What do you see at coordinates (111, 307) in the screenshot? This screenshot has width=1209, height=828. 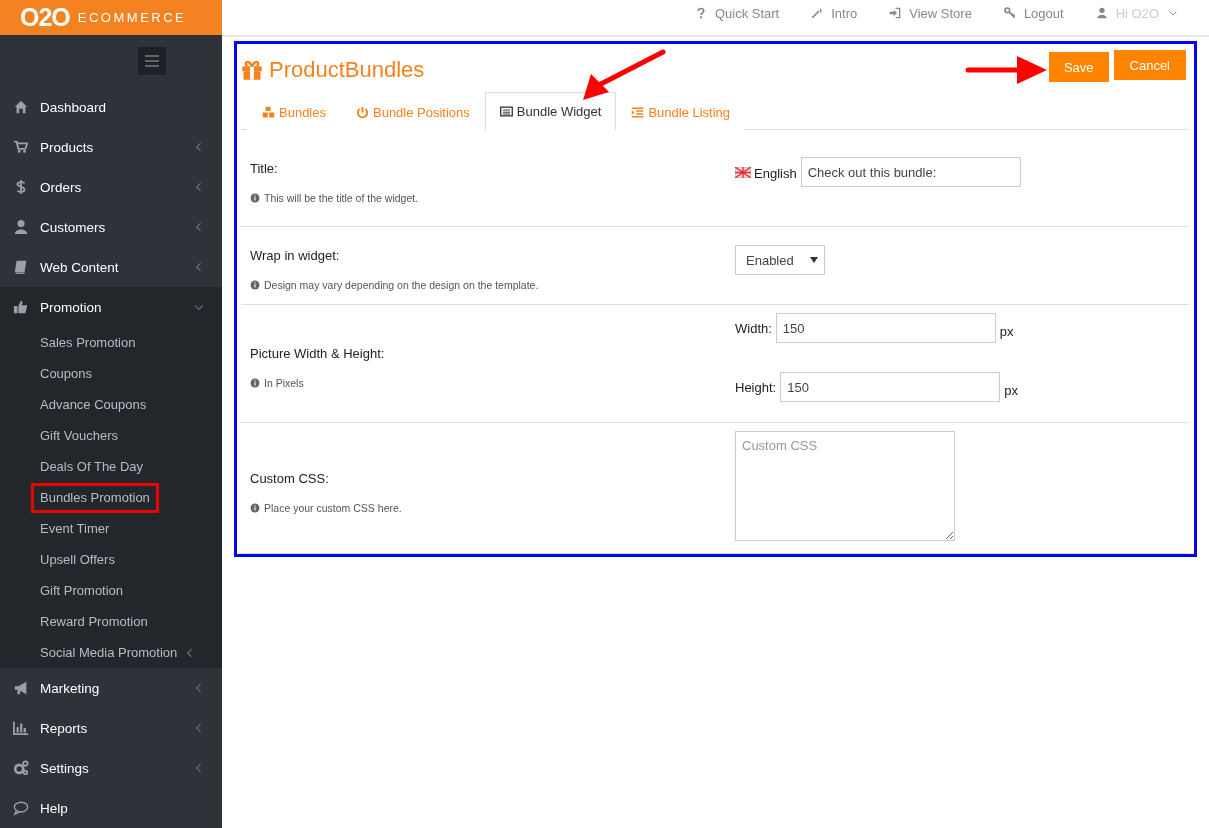 I see `sidebar-item: Promotion` at bounding box center [111, 307].